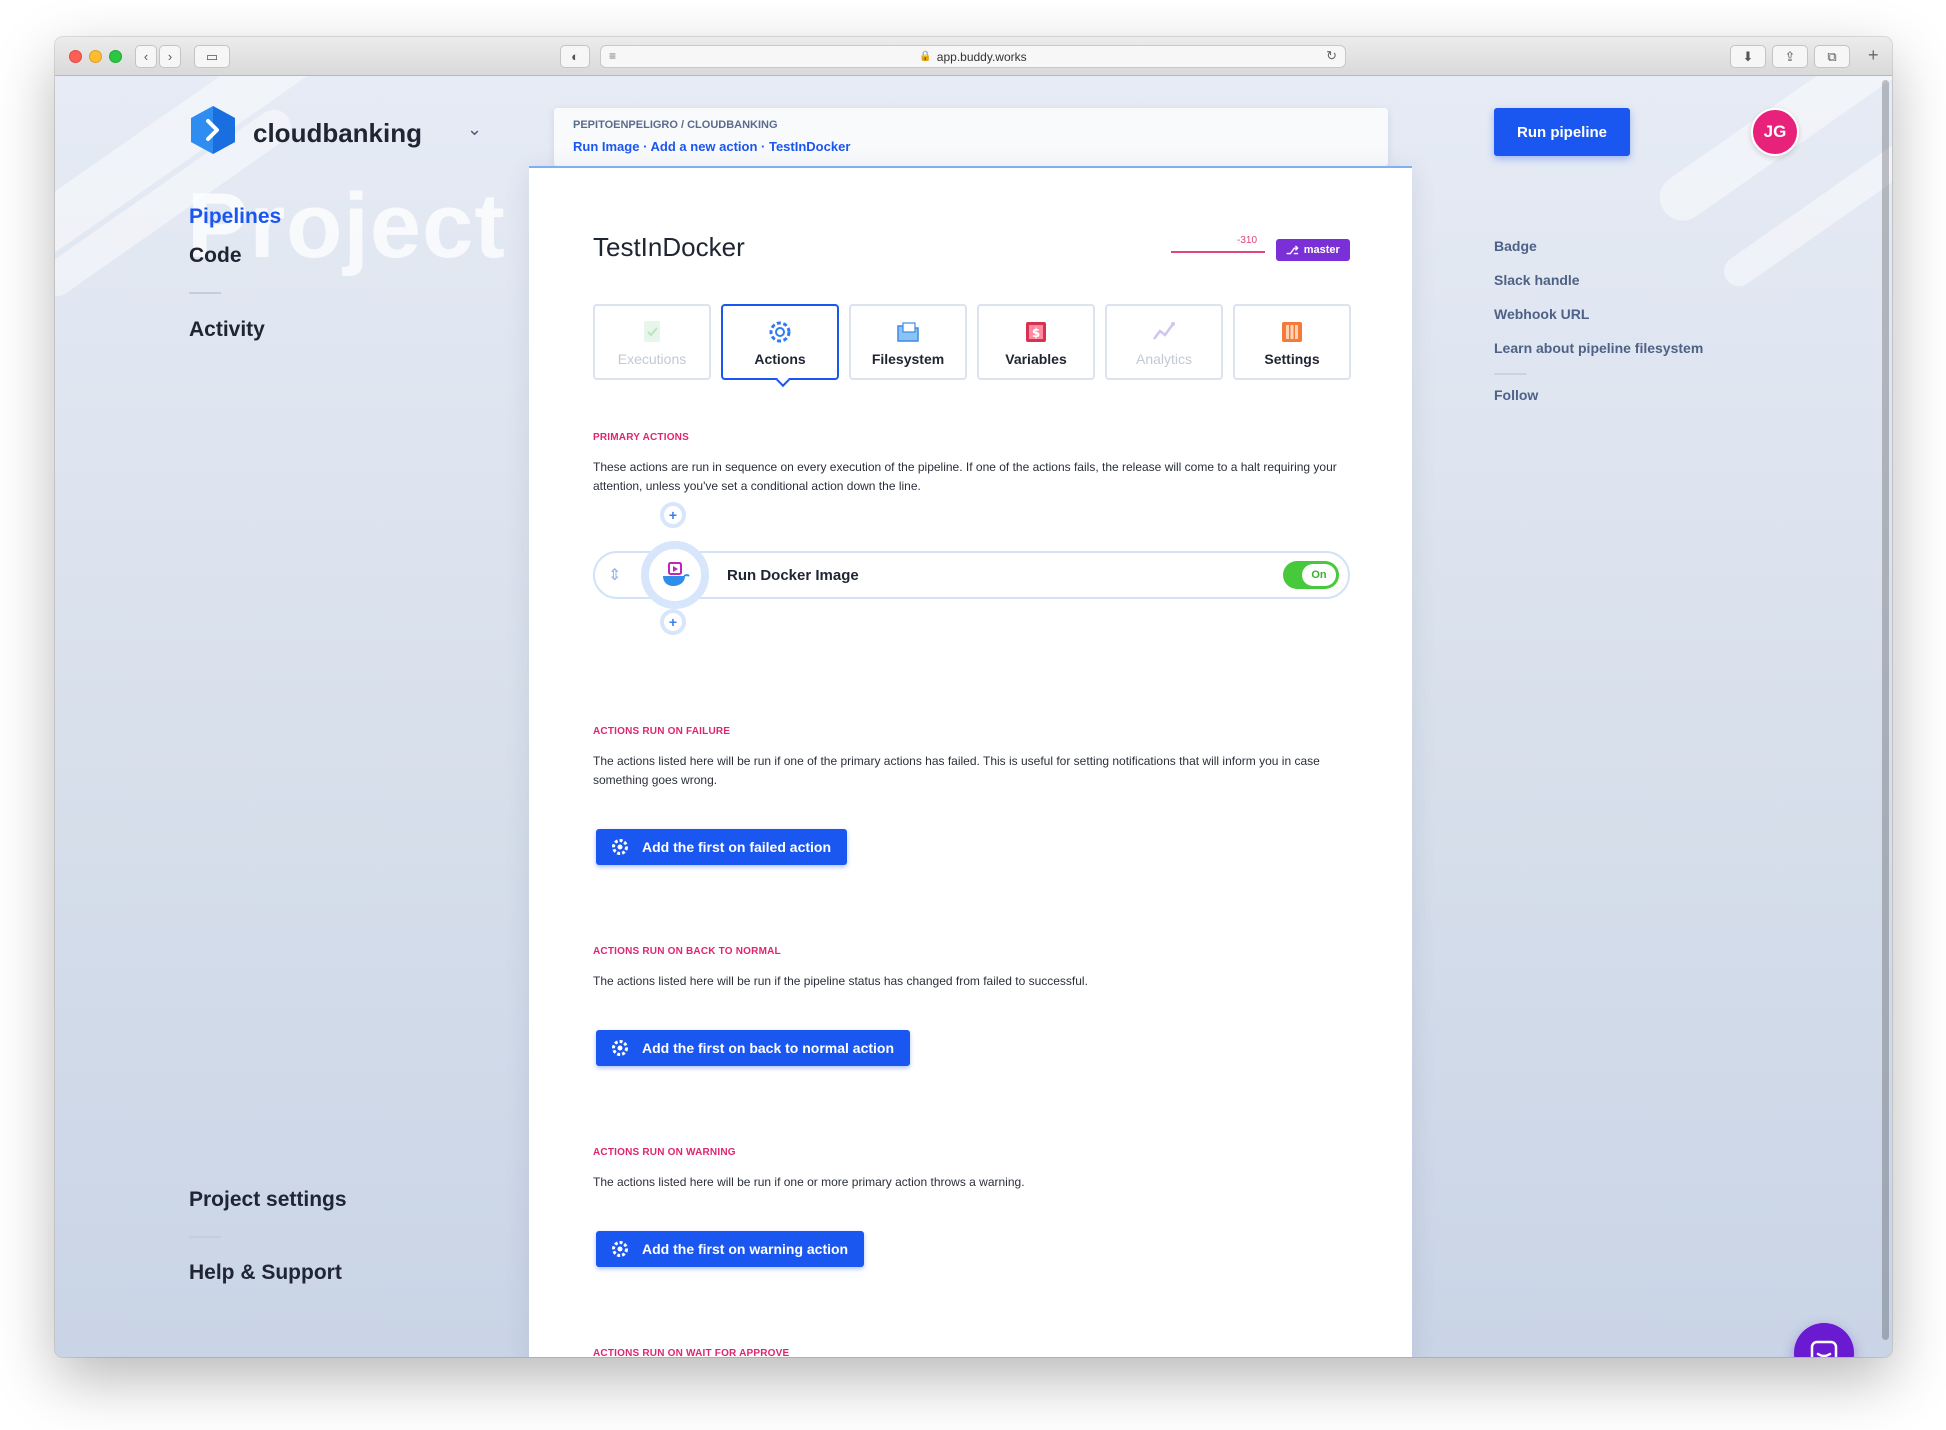  I want to click on tab-actions: Actions, so click(780, 346).